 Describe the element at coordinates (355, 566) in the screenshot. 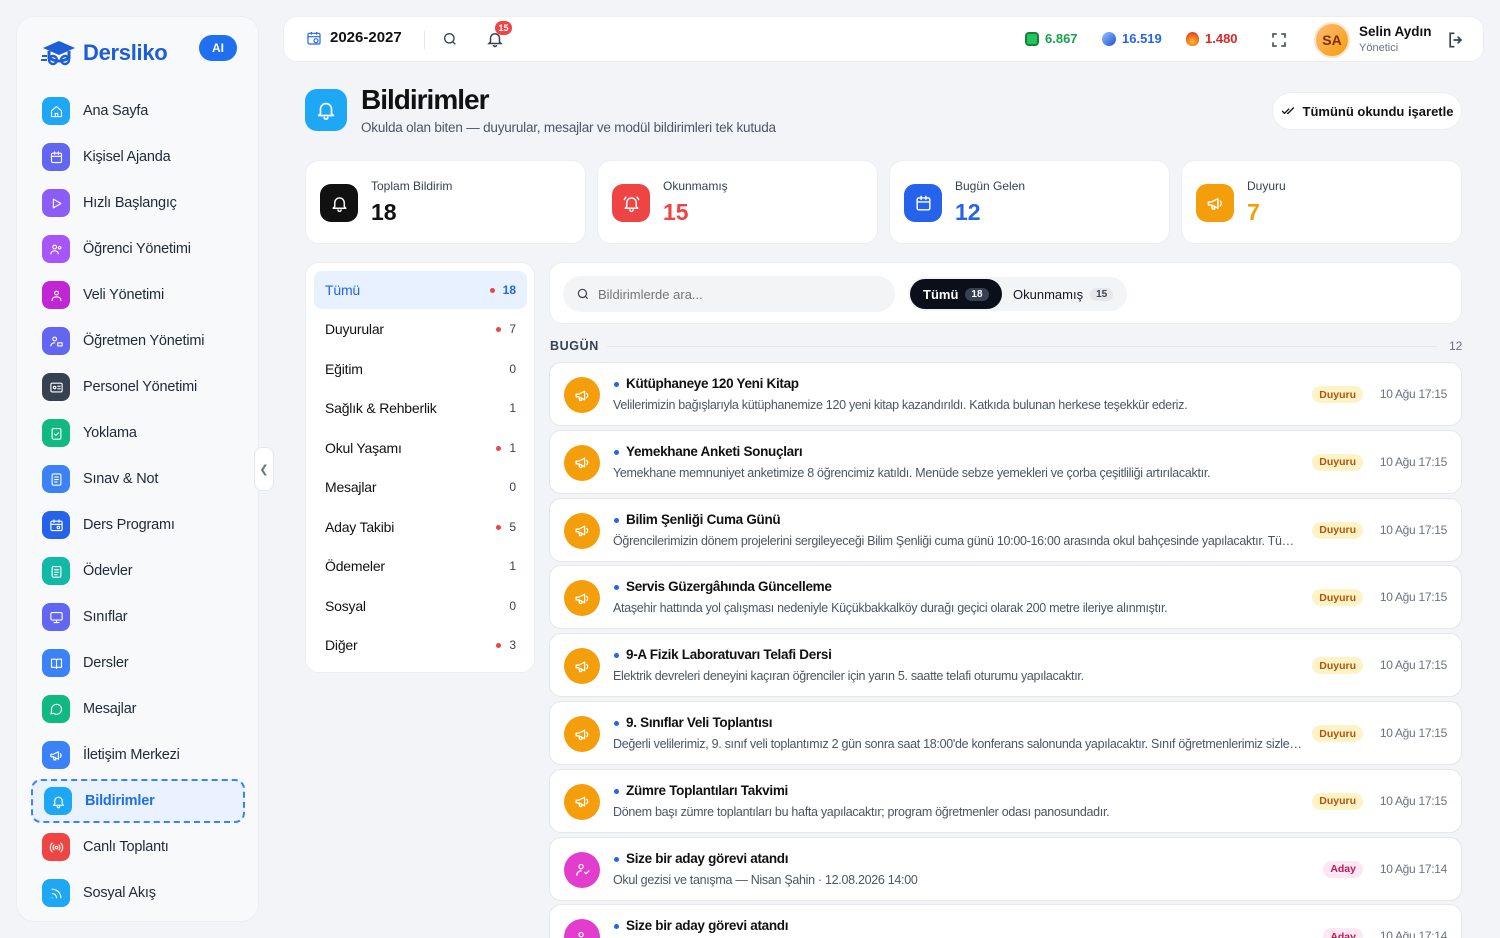

I see `category-name: Ödemeler` at that location.